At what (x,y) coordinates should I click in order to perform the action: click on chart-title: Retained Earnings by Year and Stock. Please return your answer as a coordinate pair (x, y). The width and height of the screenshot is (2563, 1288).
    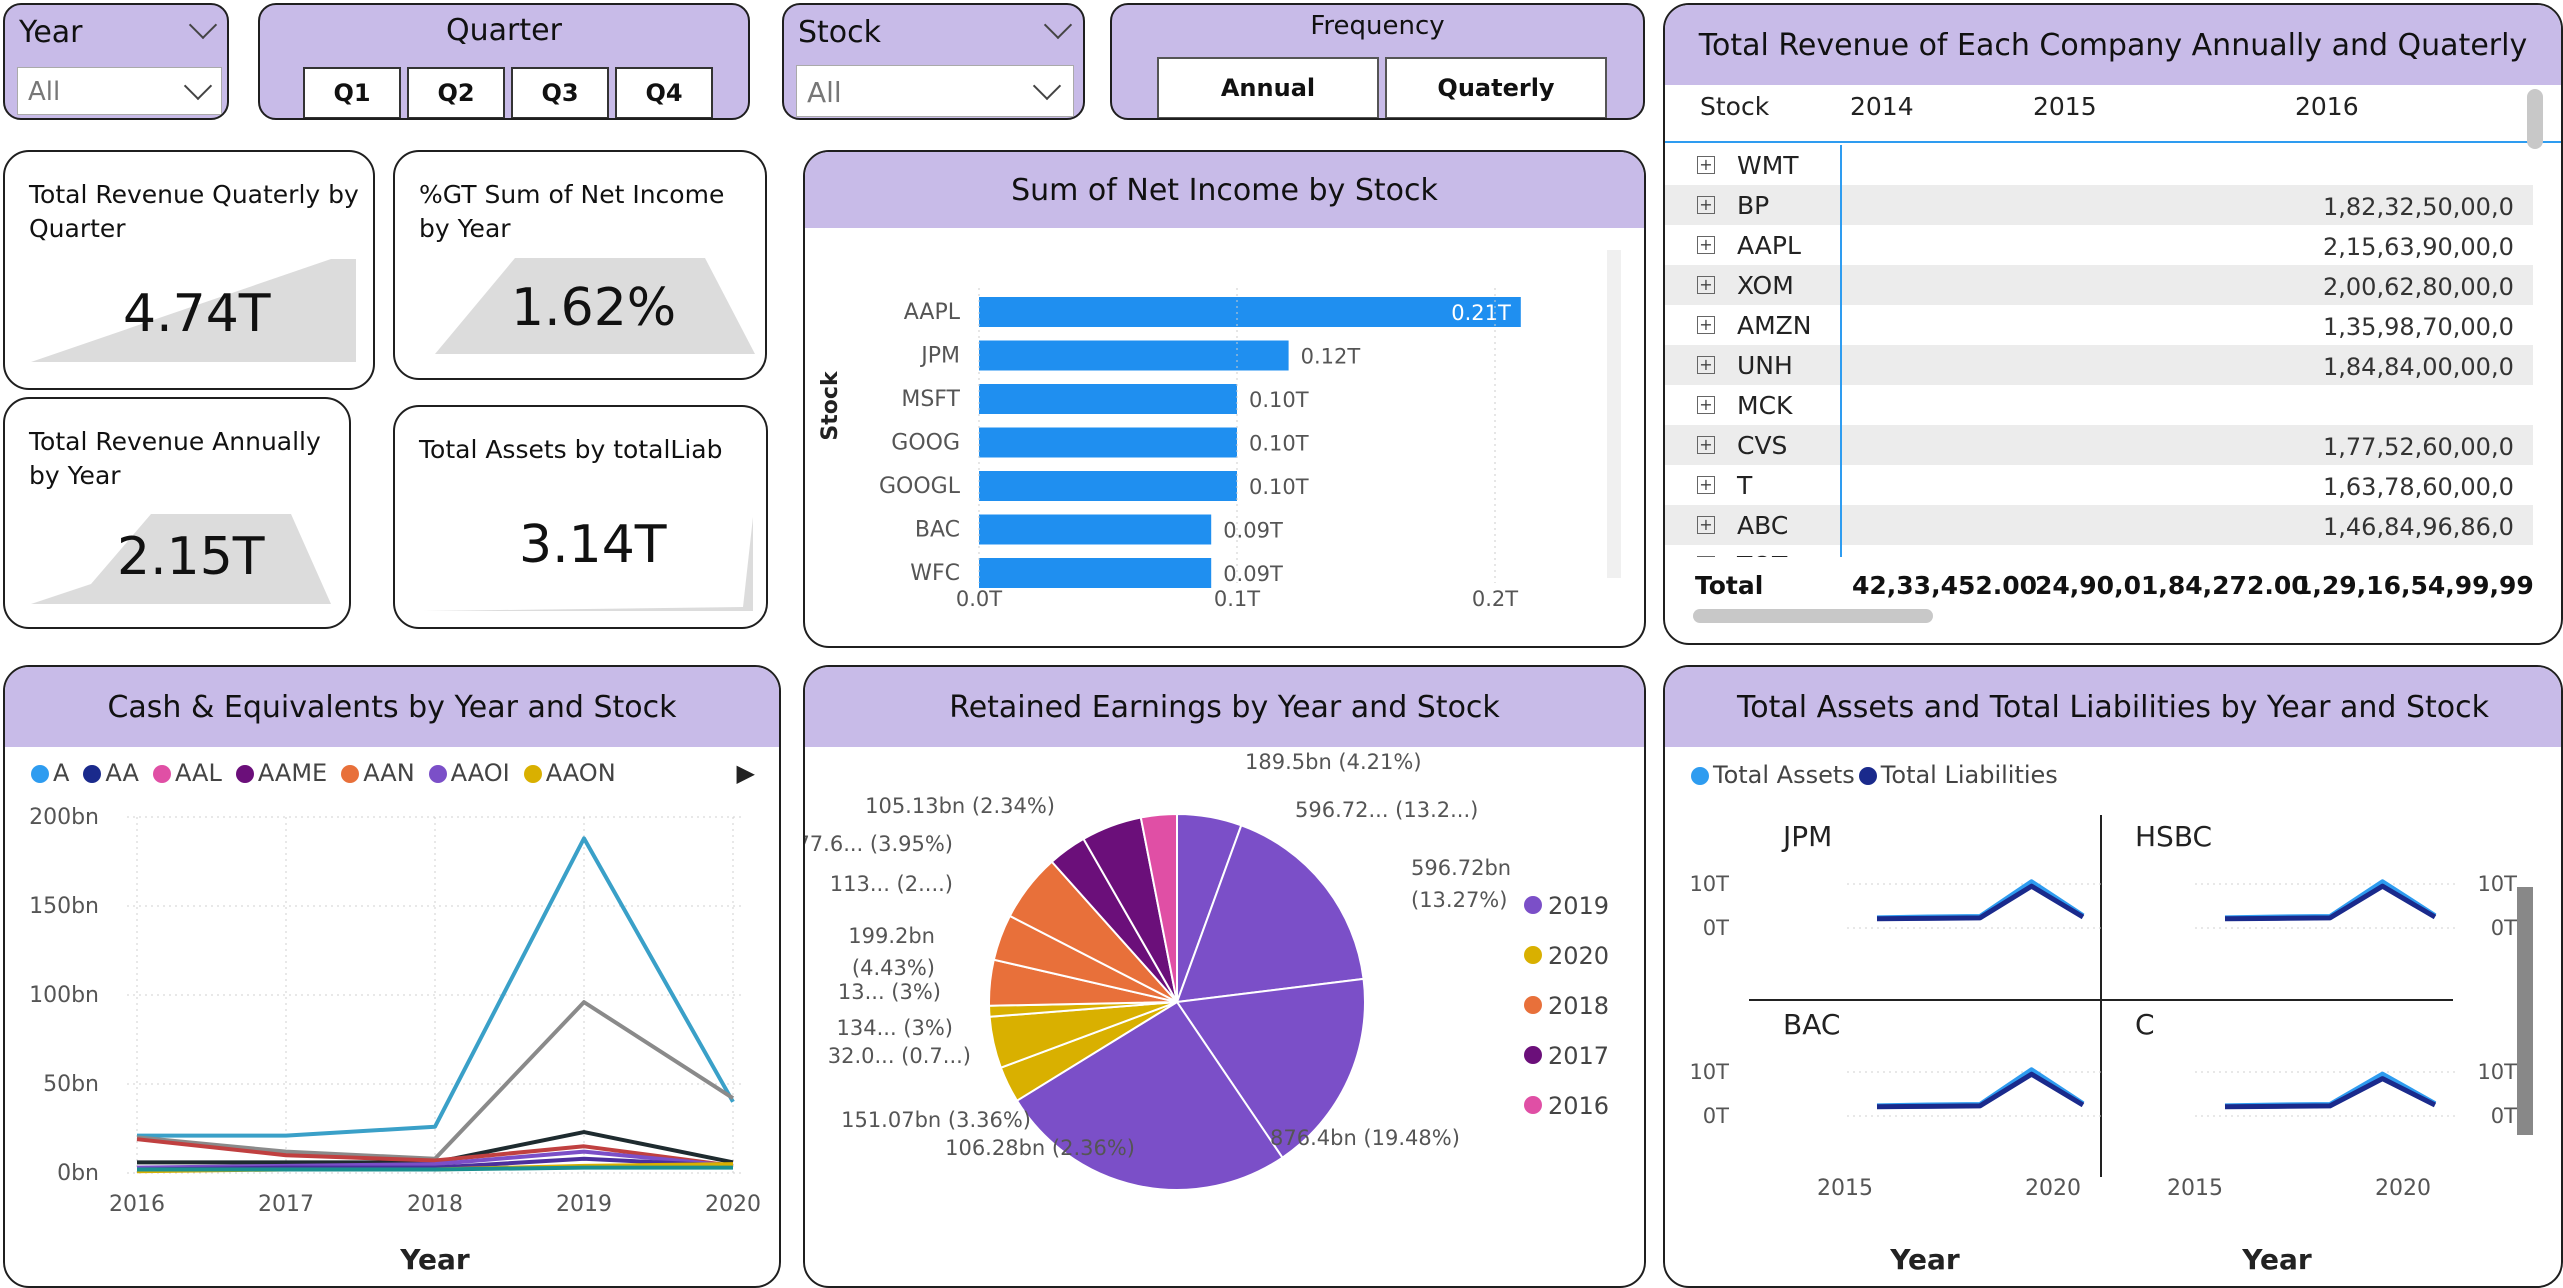
    Looking at the image, I should click on (1224, 707).